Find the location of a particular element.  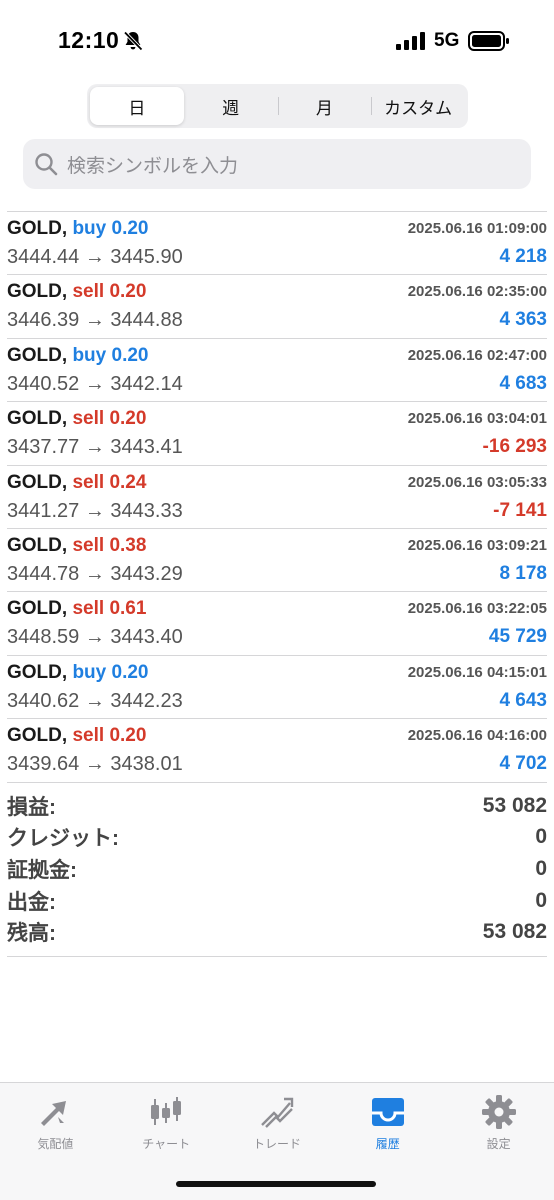

trade-volume: 0.38 is located at coordinates (128, 545).